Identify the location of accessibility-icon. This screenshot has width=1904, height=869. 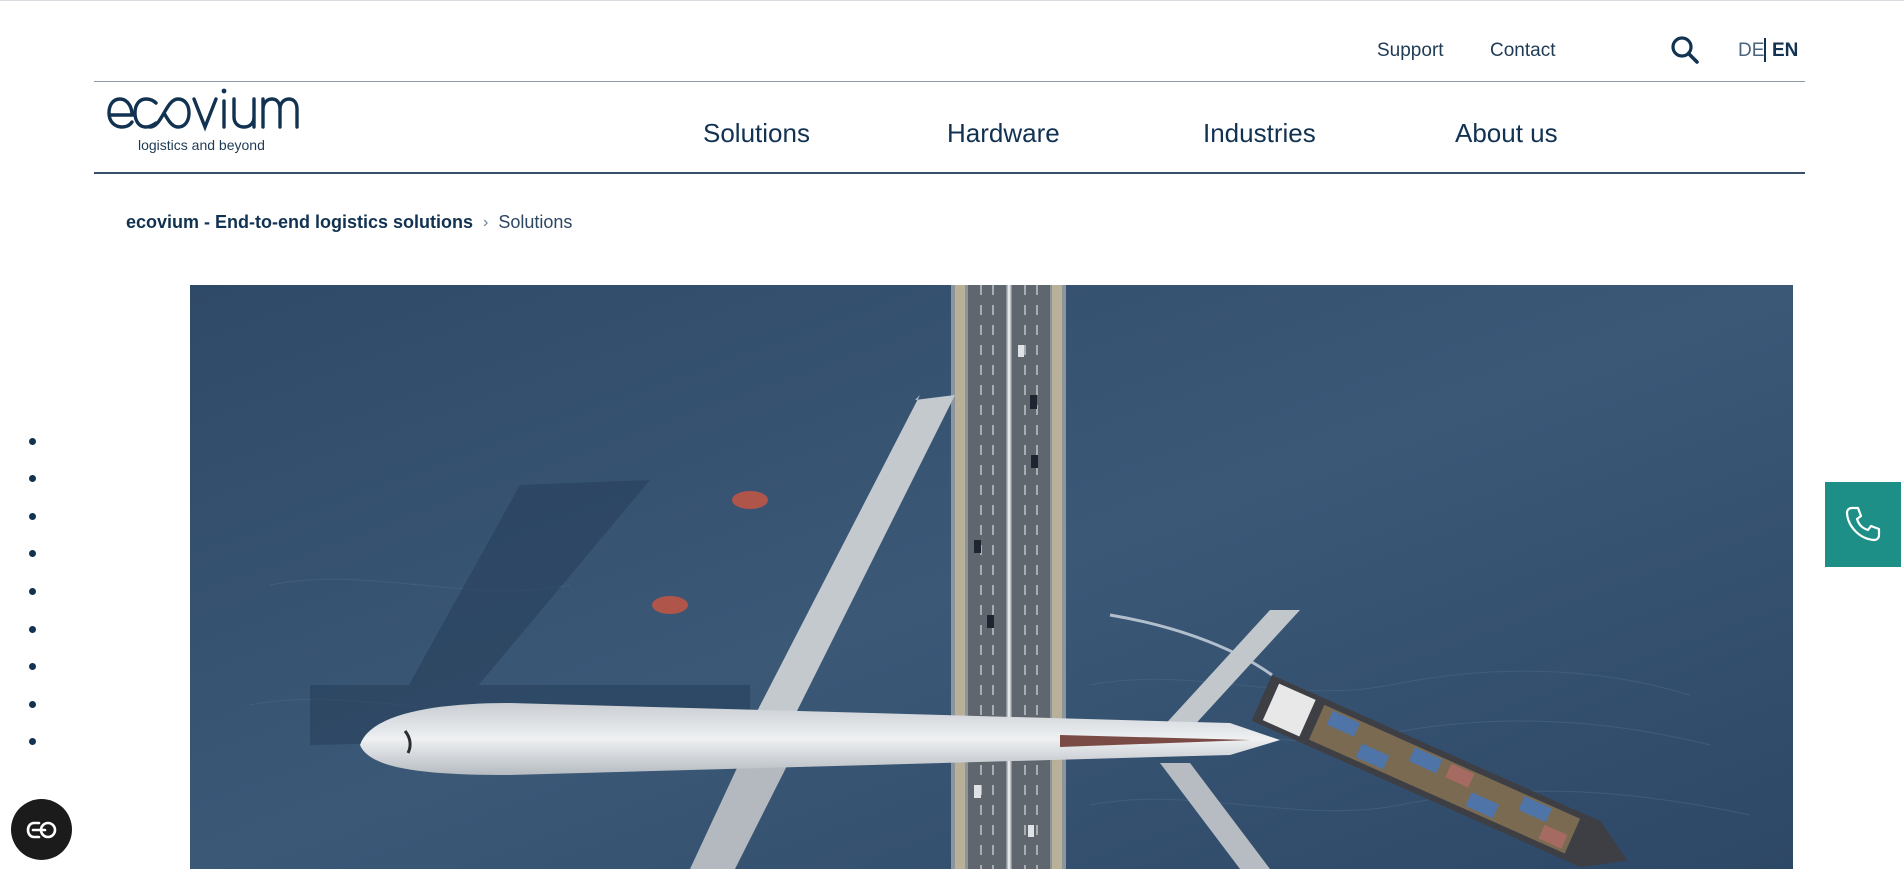
(41, 830).